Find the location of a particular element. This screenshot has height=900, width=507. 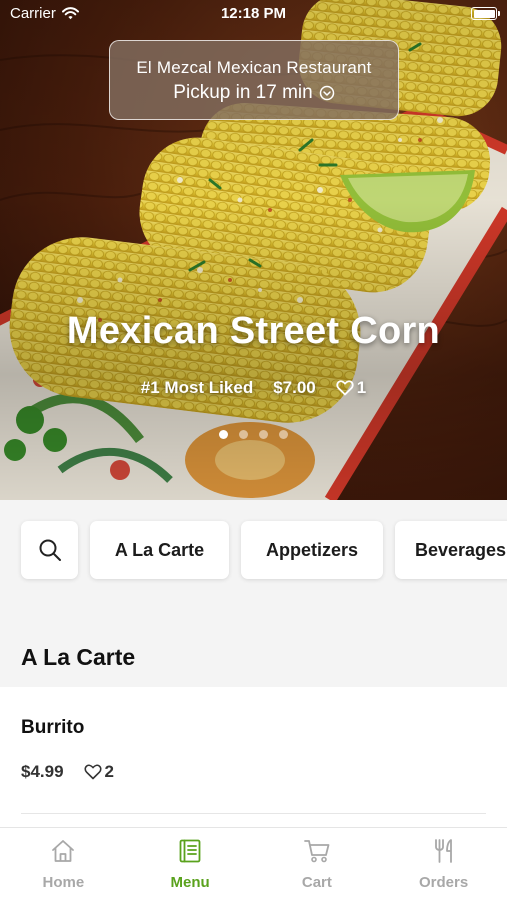

fork-knife-icon is located at coordinates (443, 851).